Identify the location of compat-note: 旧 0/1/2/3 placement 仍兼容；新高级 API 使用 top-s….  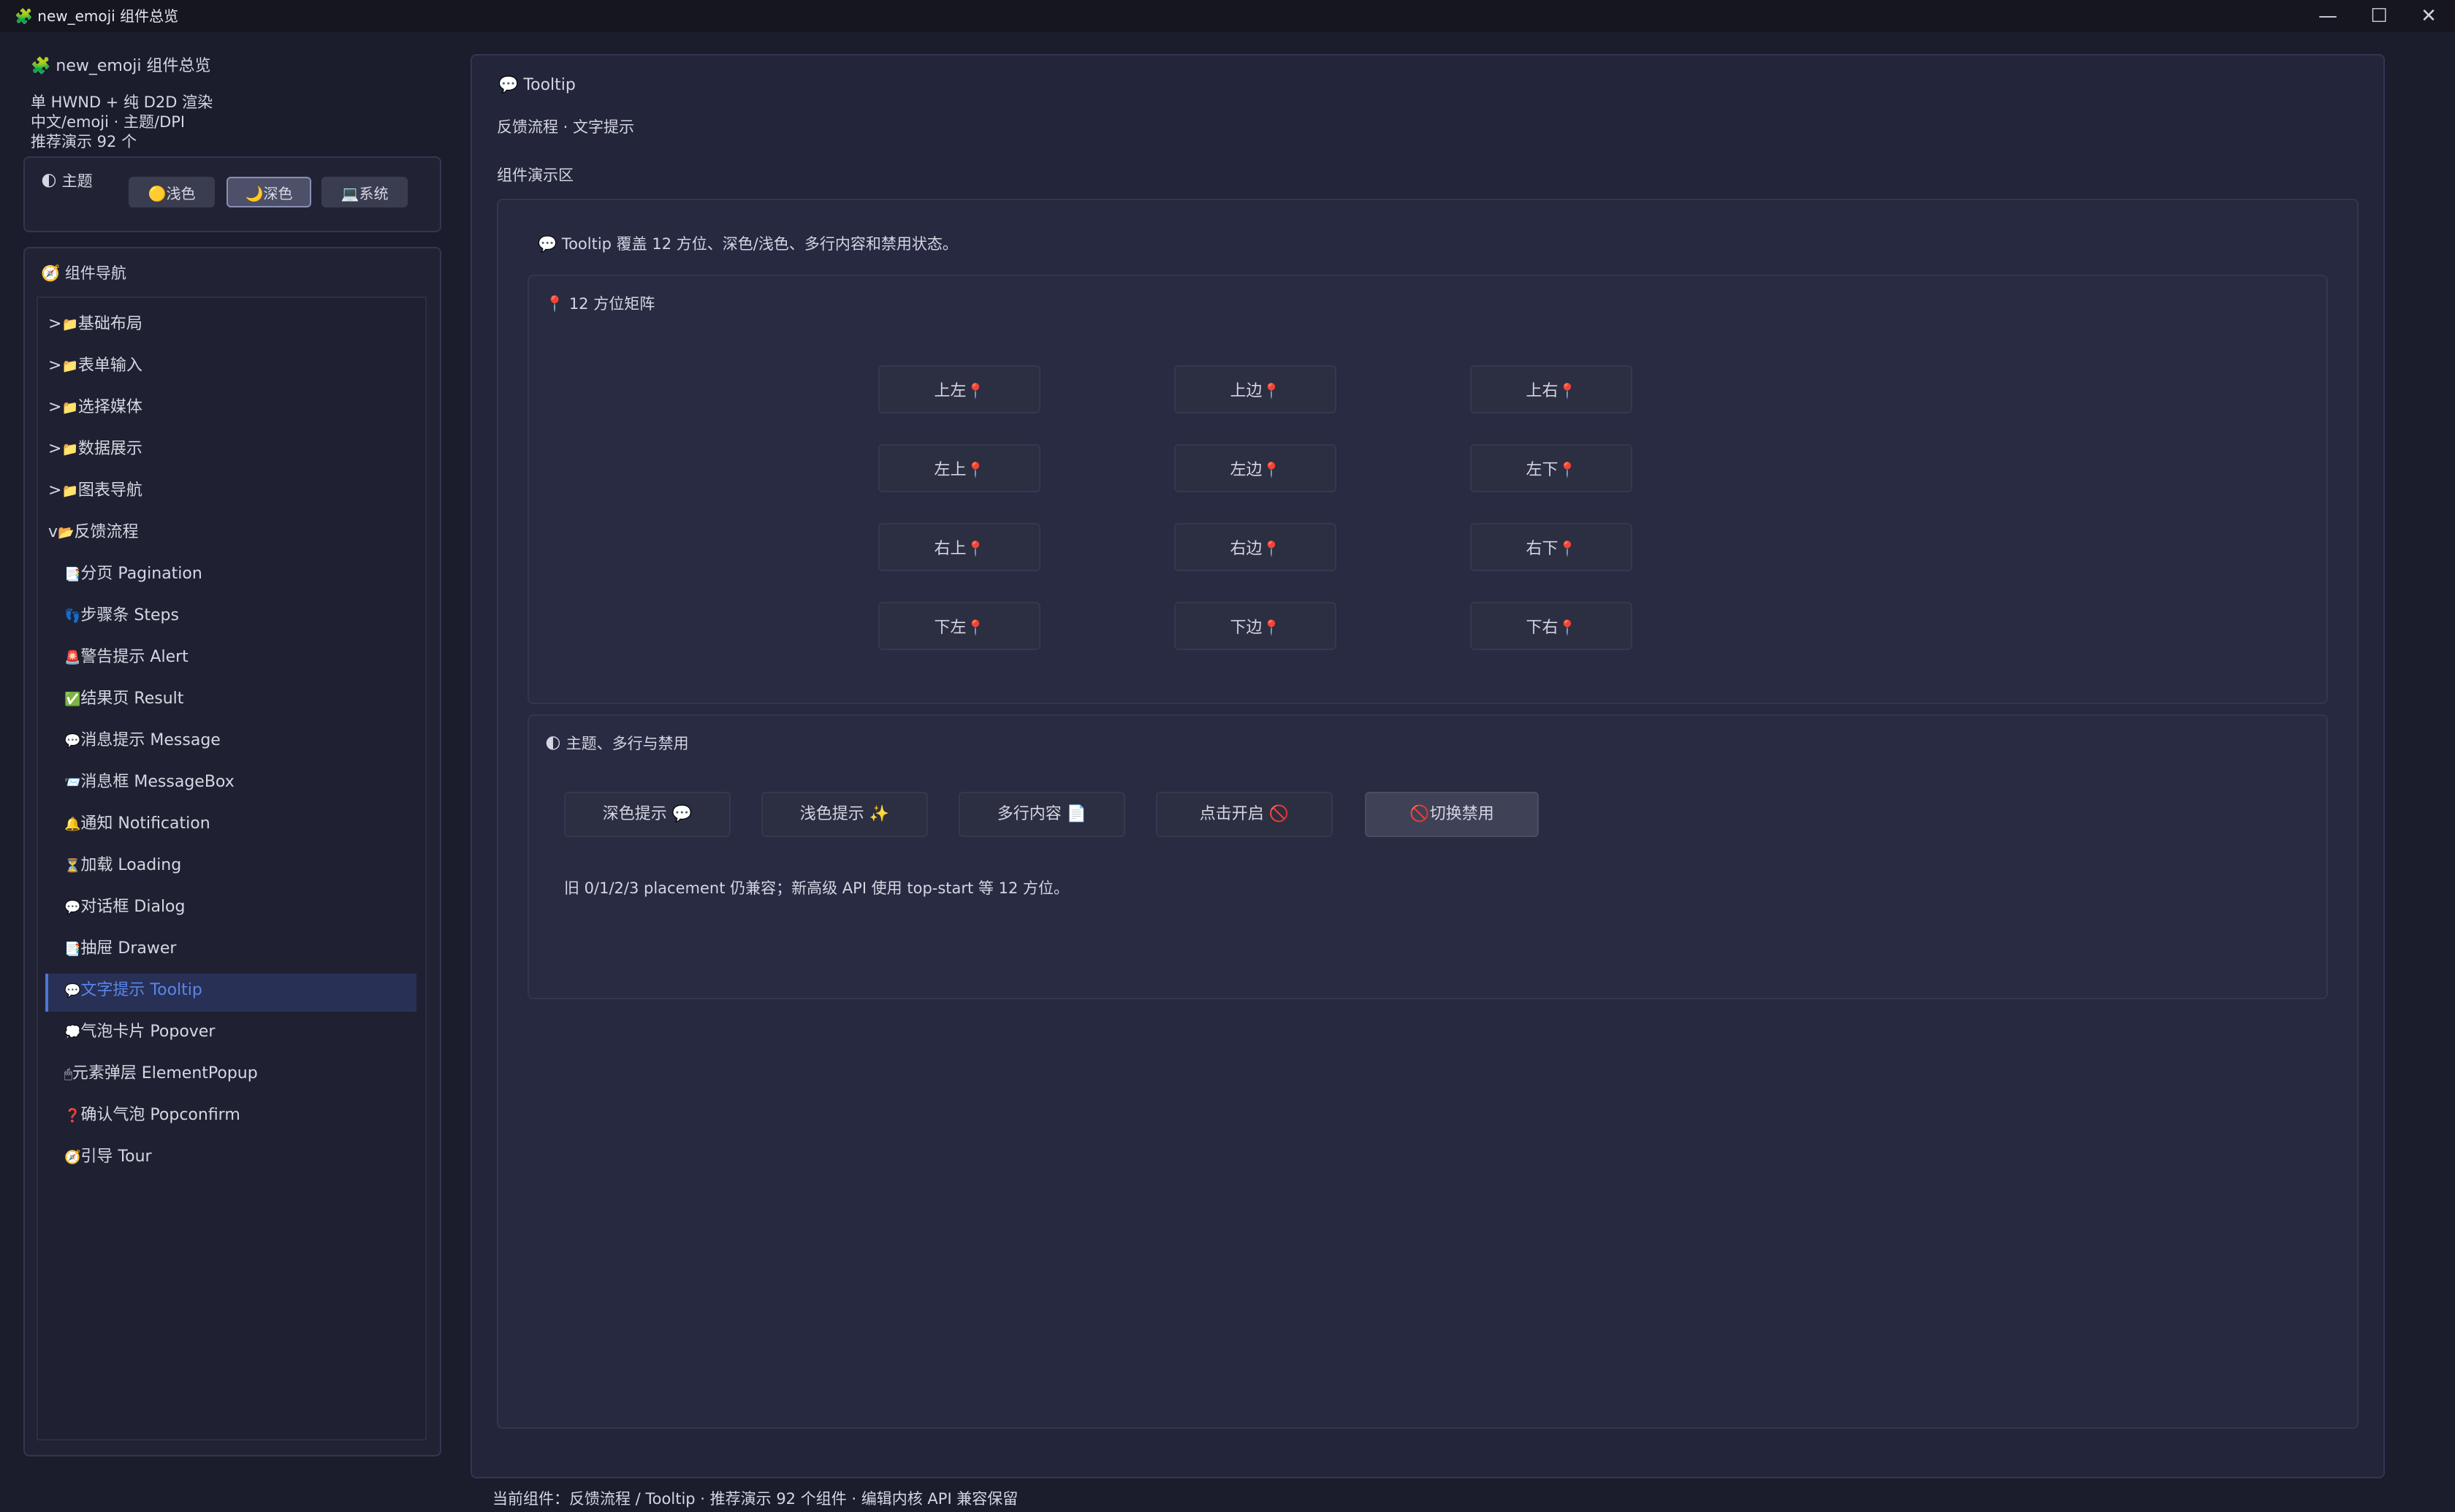
(817, 888).